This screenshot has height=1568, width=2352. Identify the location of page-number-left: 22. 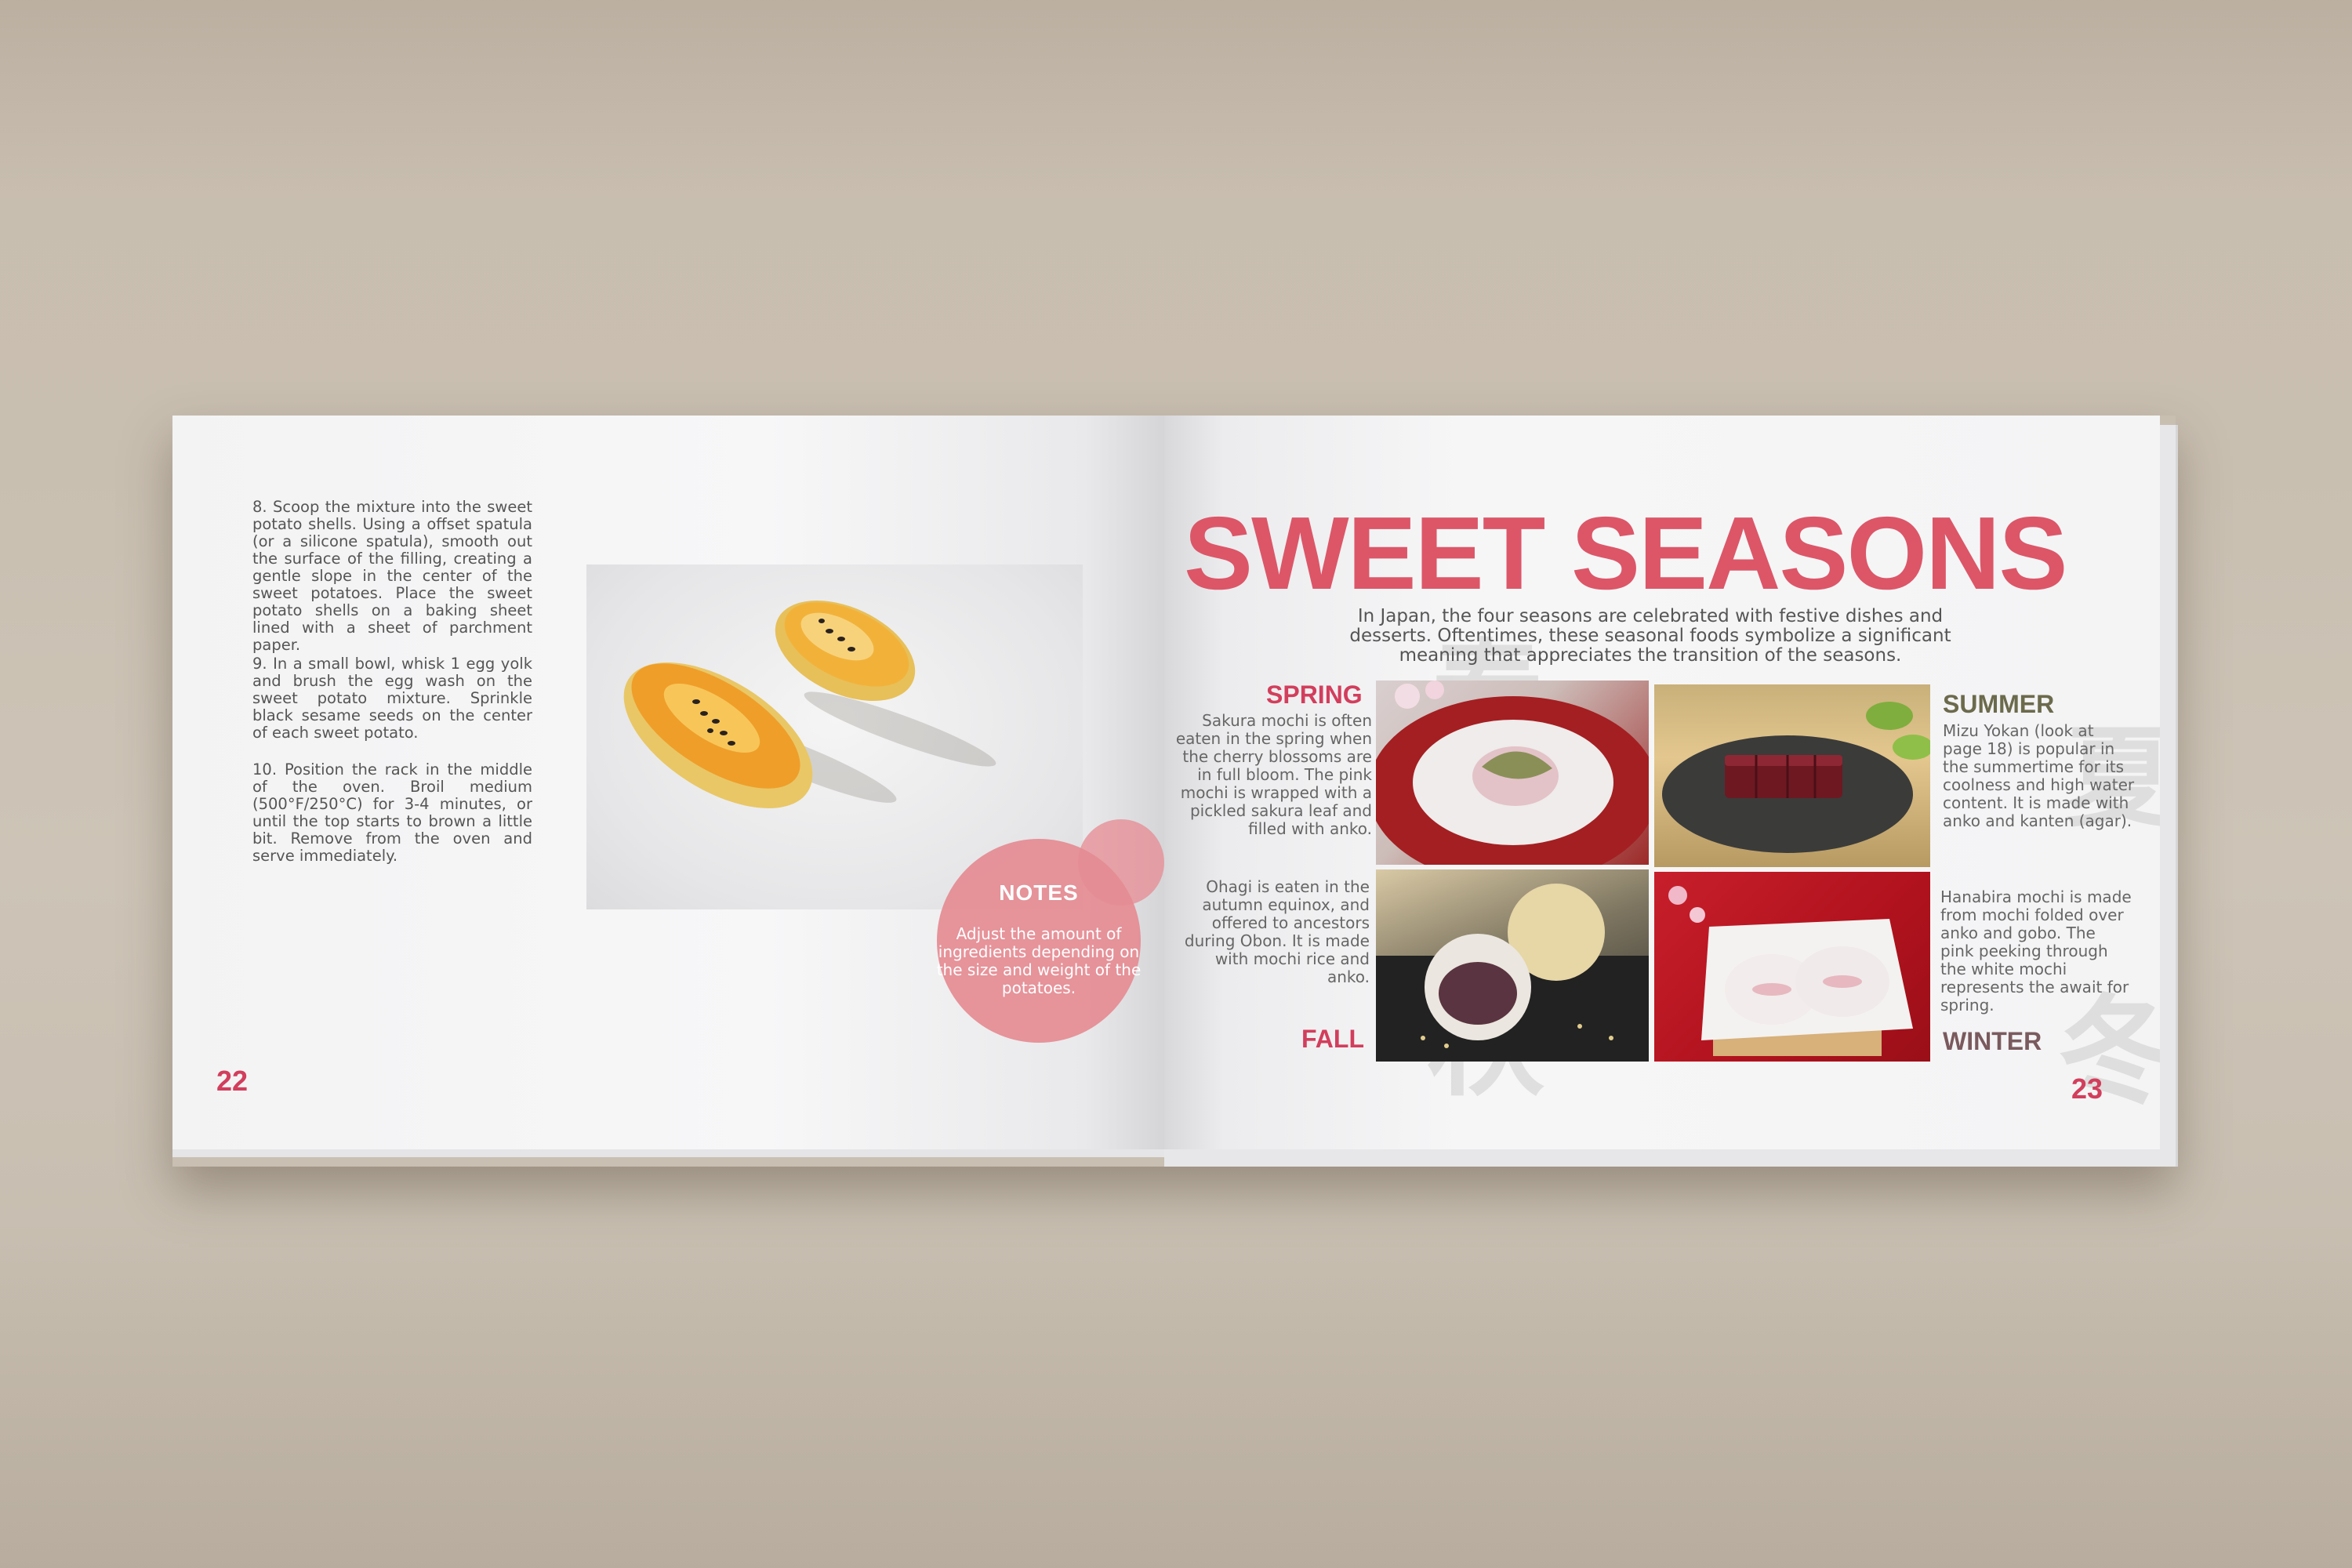
(232, 1081).